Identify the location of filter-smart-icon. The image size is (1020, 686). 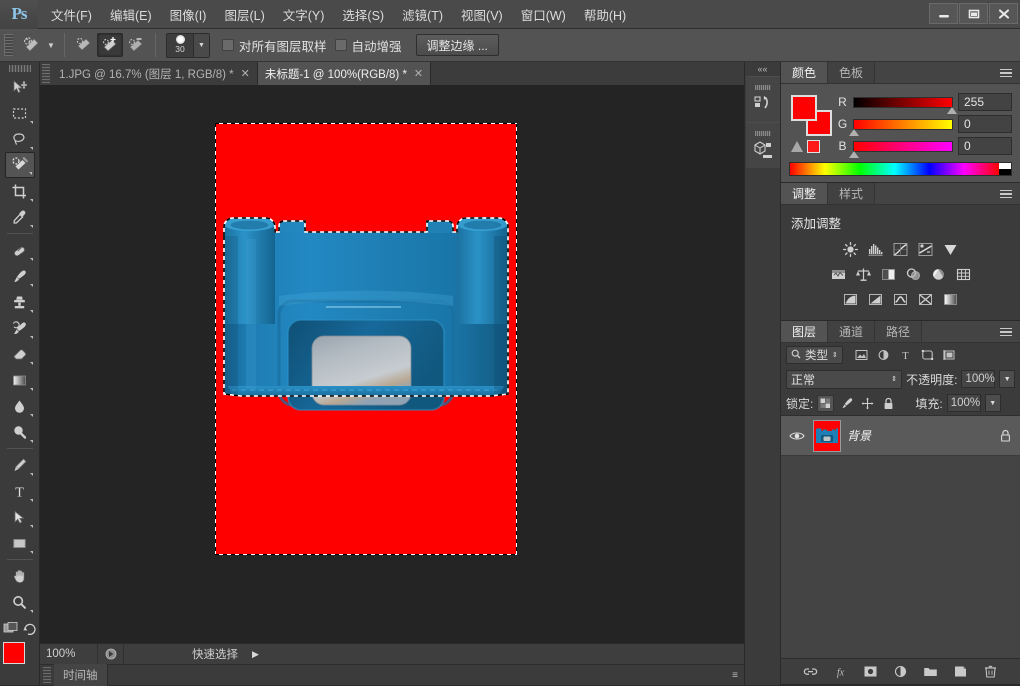
(949, 355).